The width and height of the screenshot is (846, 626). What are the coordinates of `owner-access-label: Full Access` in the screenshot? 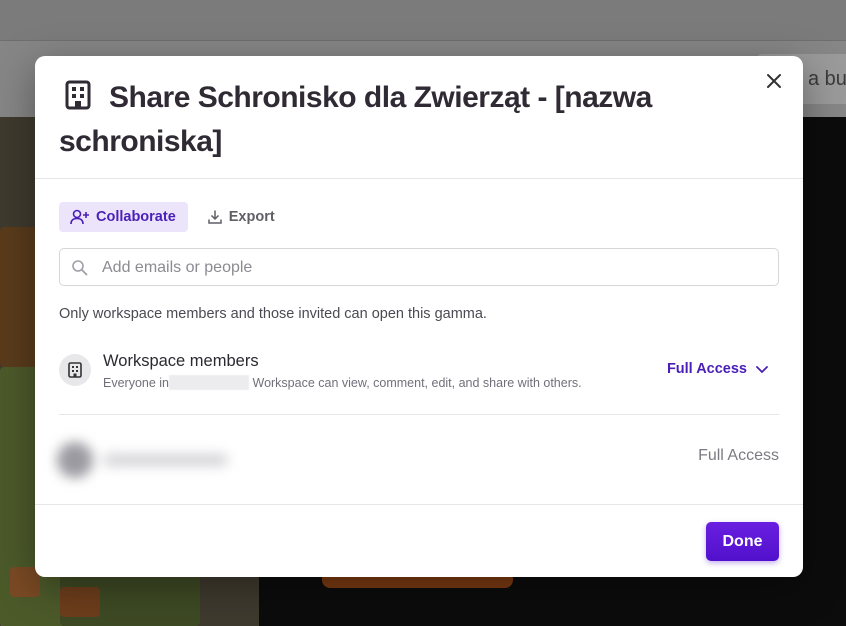 It's located at (738, 455).